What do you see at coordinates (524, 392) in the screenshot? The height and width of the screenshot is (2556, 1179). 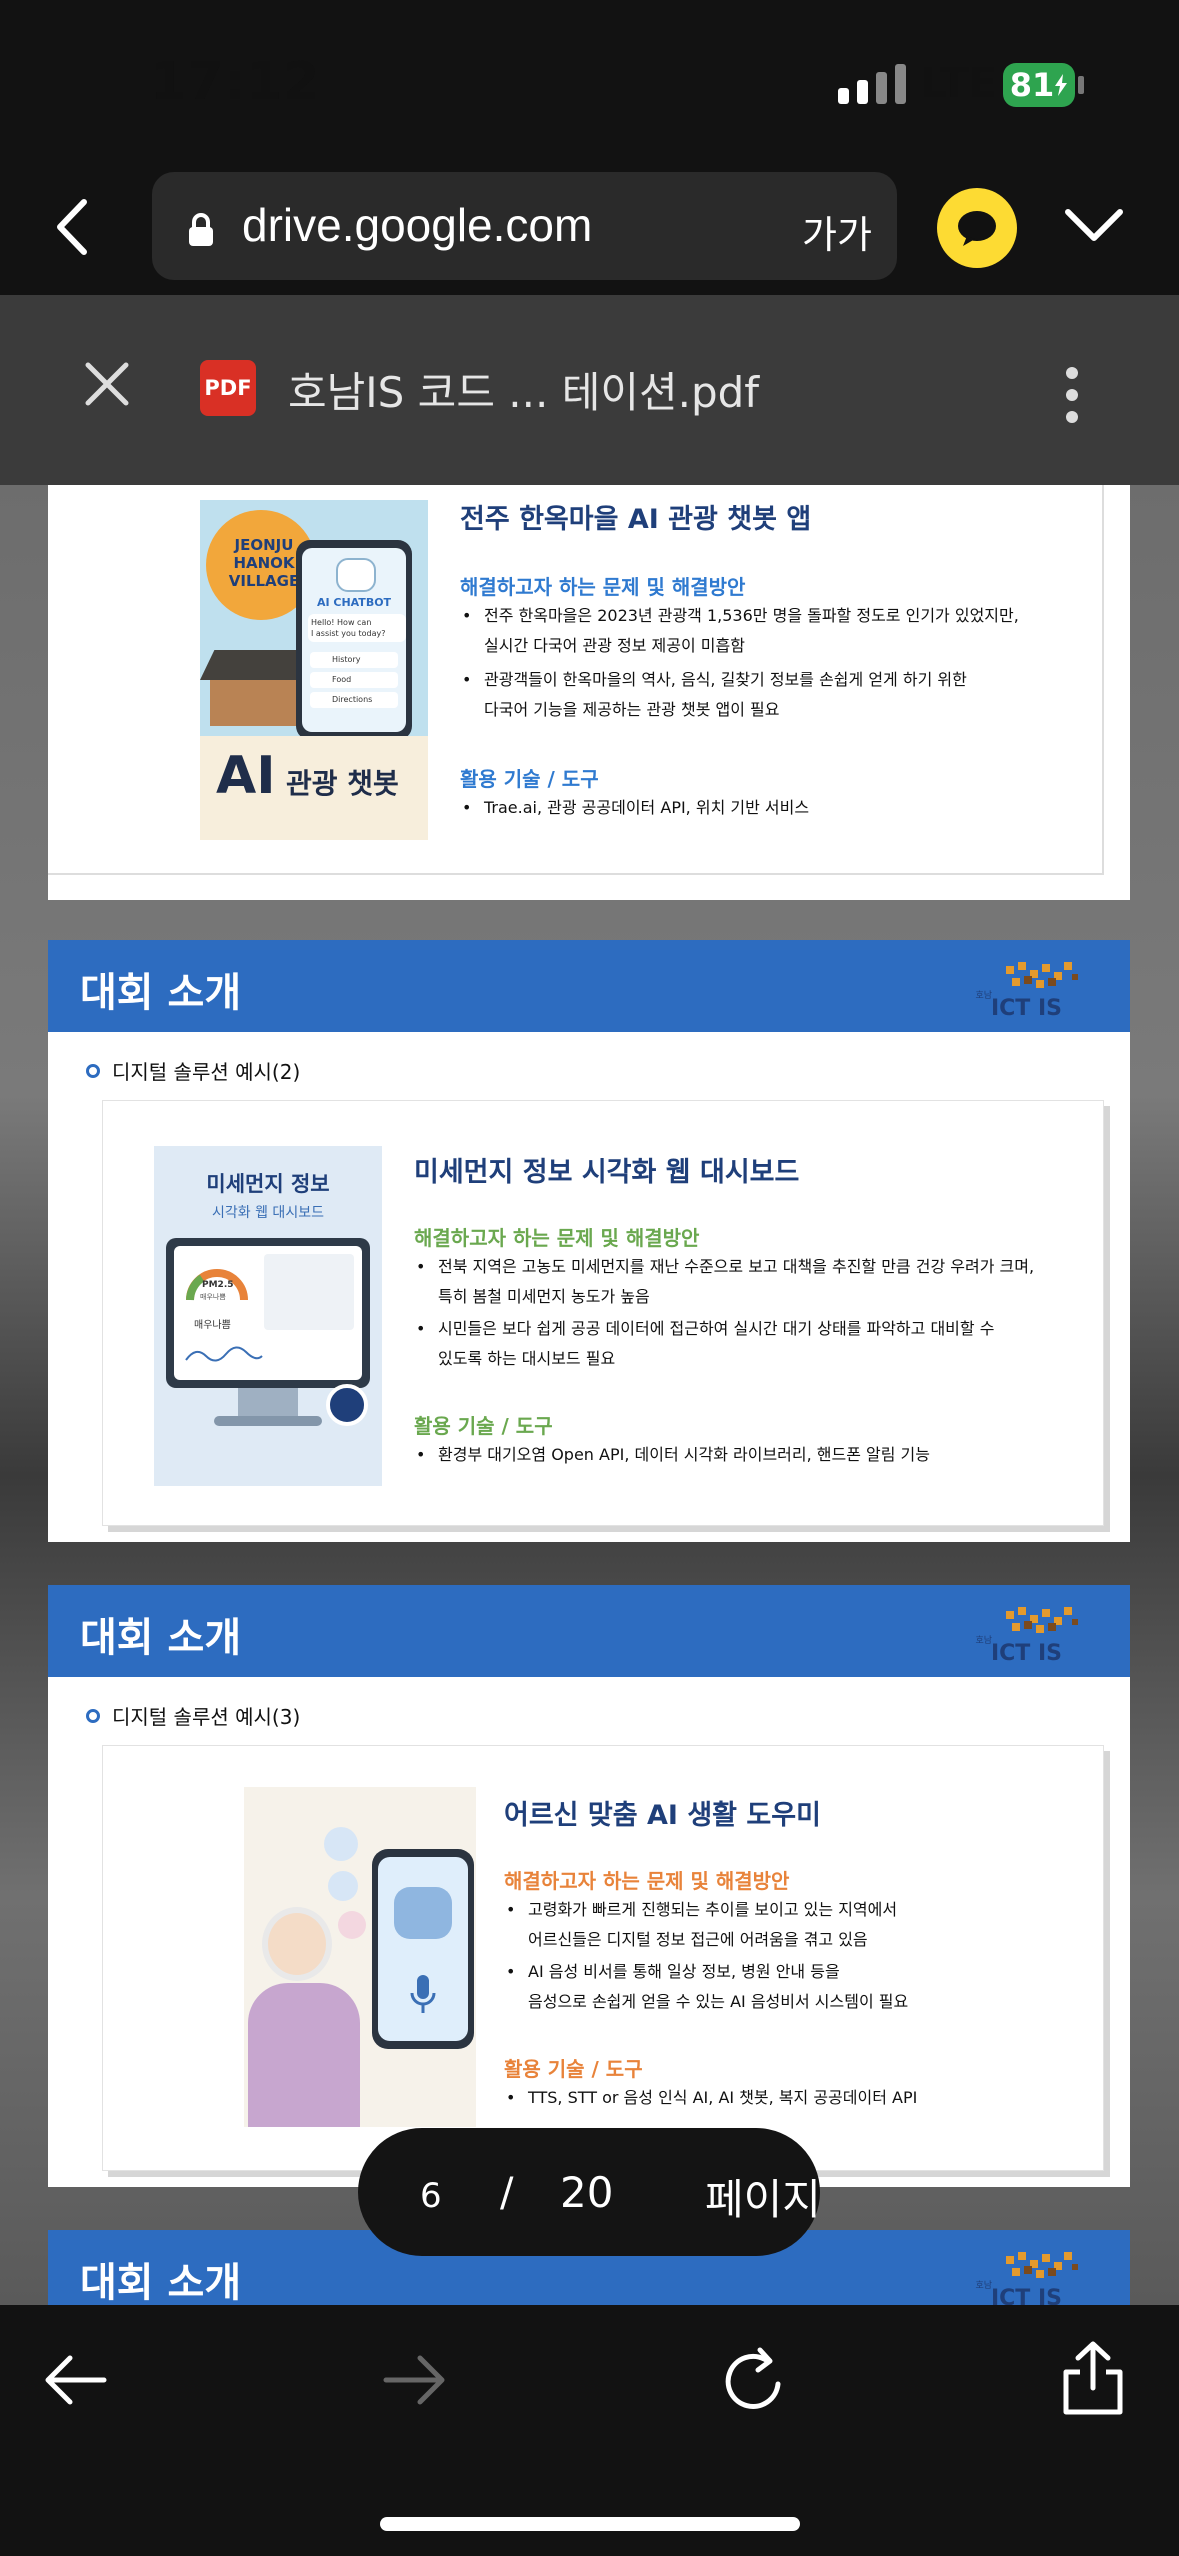 I see `file-name: 호남IS 코드 ... 테이션.pdf` at bounding box center [524, 392].